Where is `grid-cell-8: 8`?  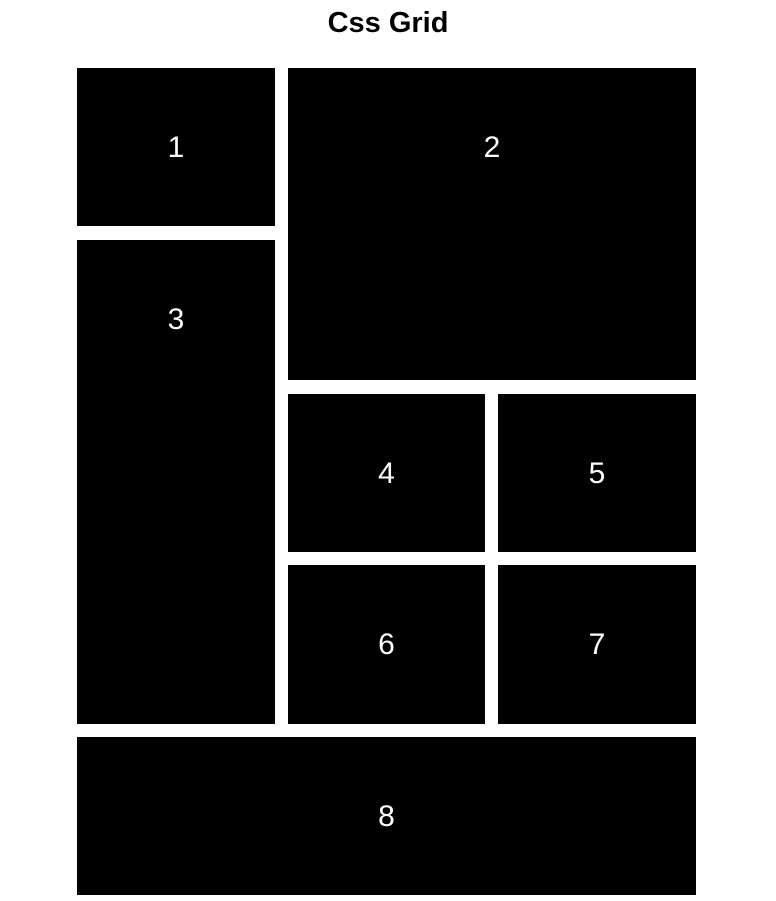
grid-cell-8: 8 is located at coordinates (386, 816).